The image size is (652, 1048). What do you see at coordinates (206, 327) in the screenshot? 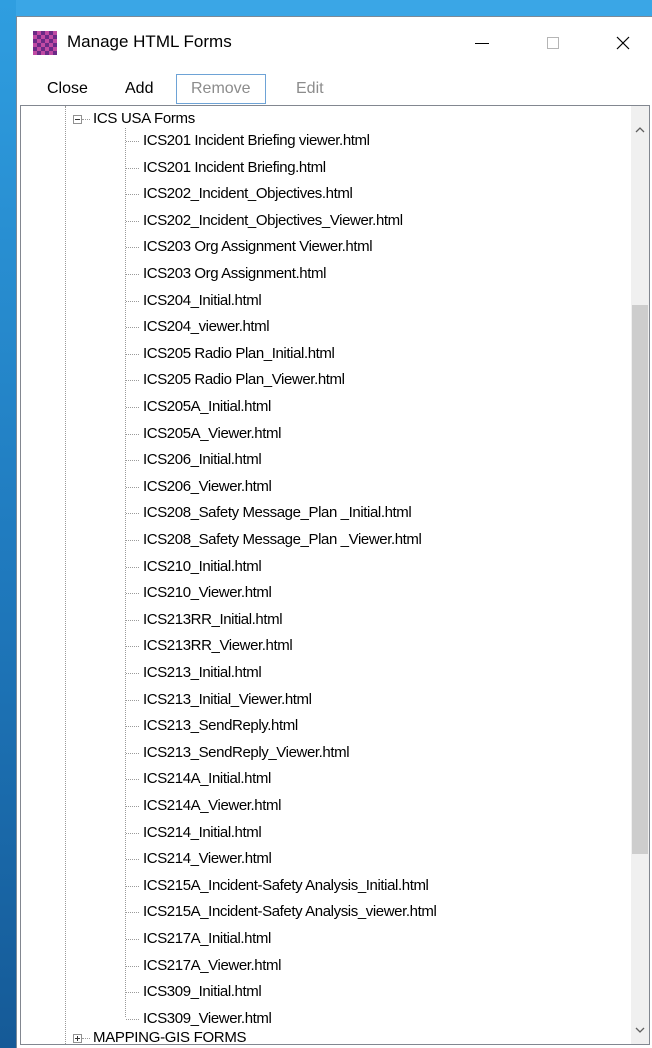
I see `tree-file-item: ICS204_viewer.html` at bounding box center [206, 327].